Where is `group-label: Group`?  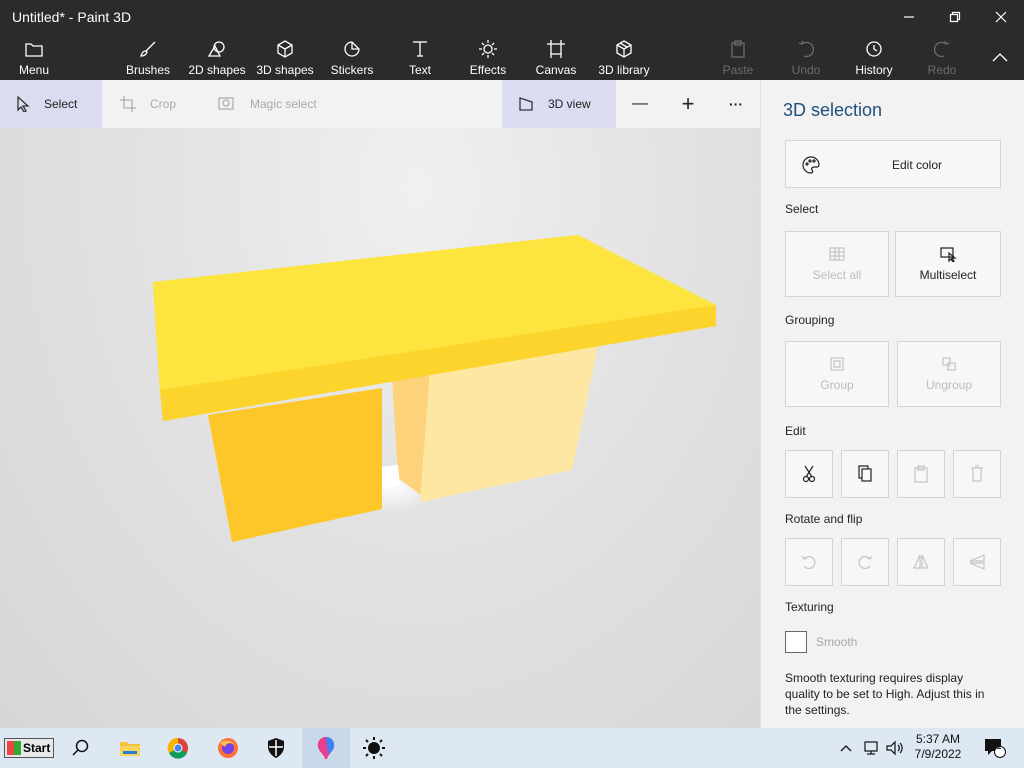 group-label: Group is located at coordinates (837, 385).